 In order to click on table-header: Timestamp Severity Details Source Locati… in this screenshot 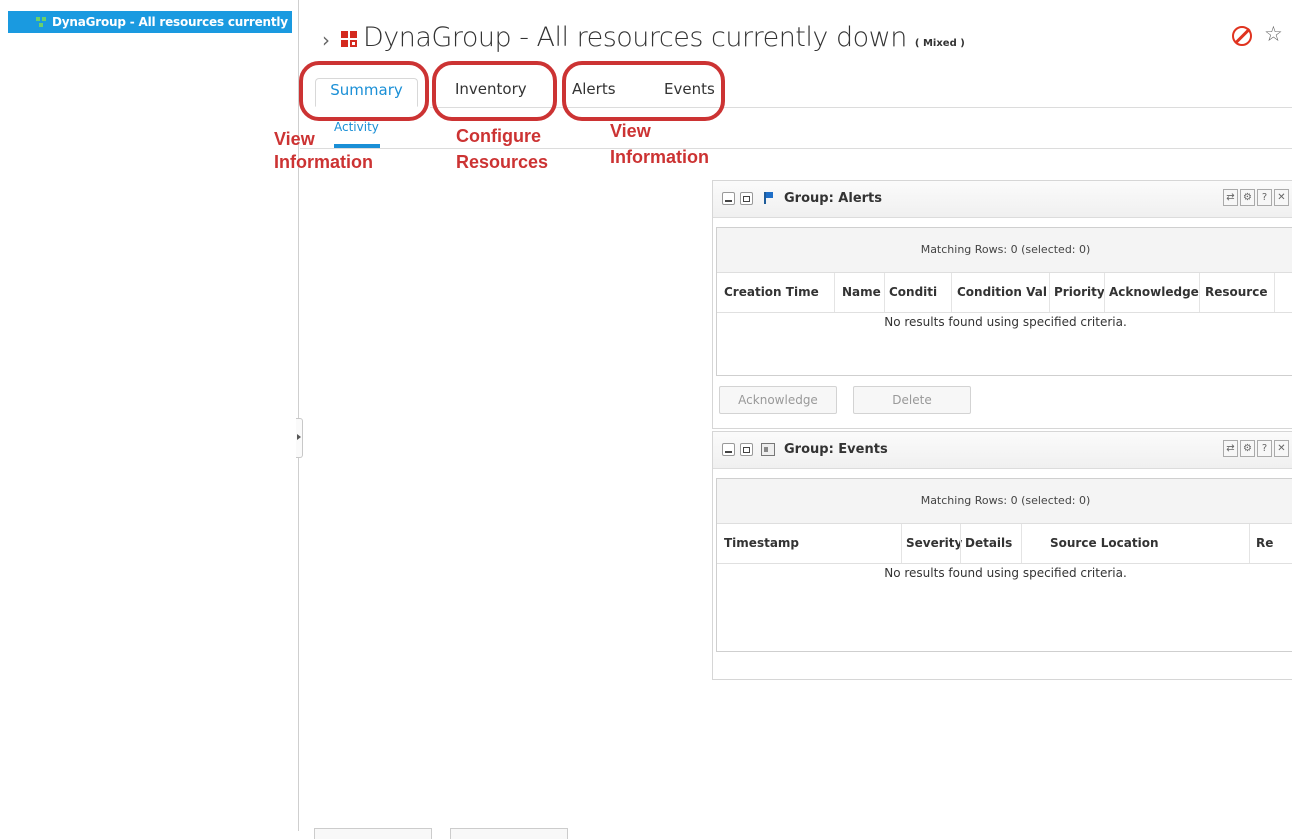, I will do `click(1004, 544)`.